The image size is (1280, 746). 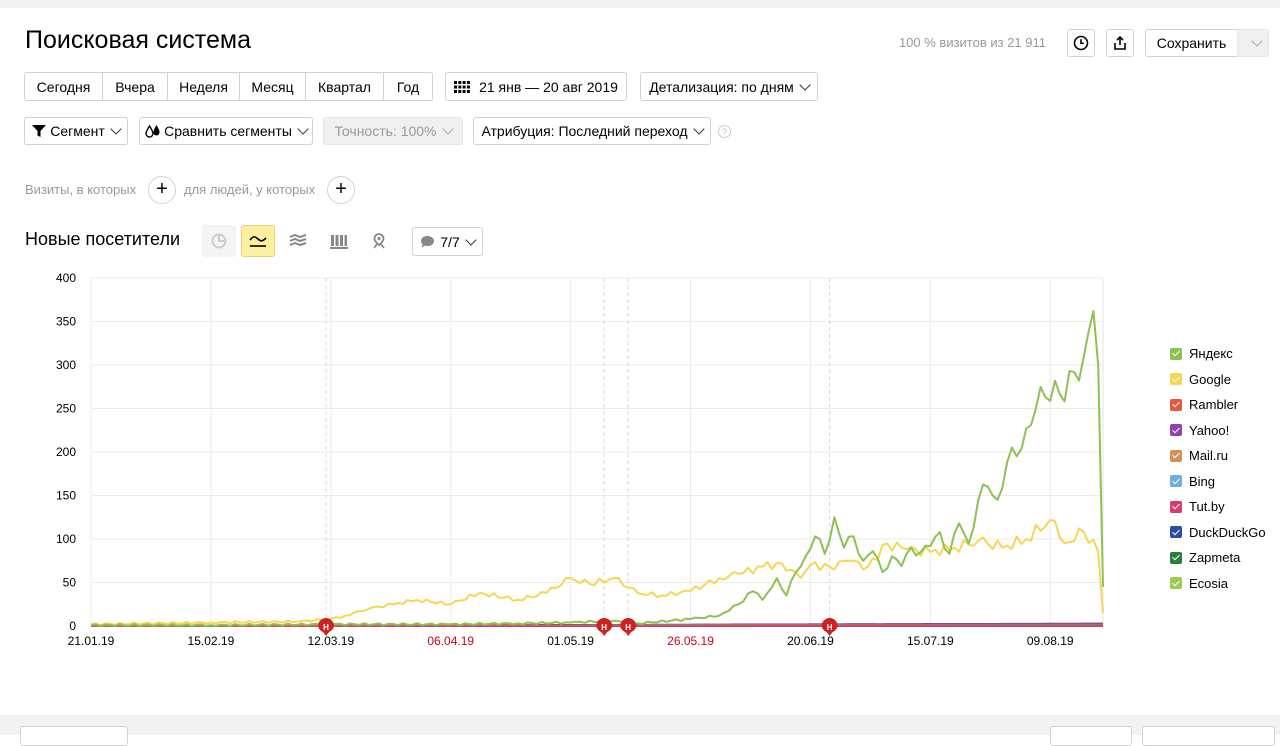 I want to click on y-tick-label: 0, so click(x=72, y=626).